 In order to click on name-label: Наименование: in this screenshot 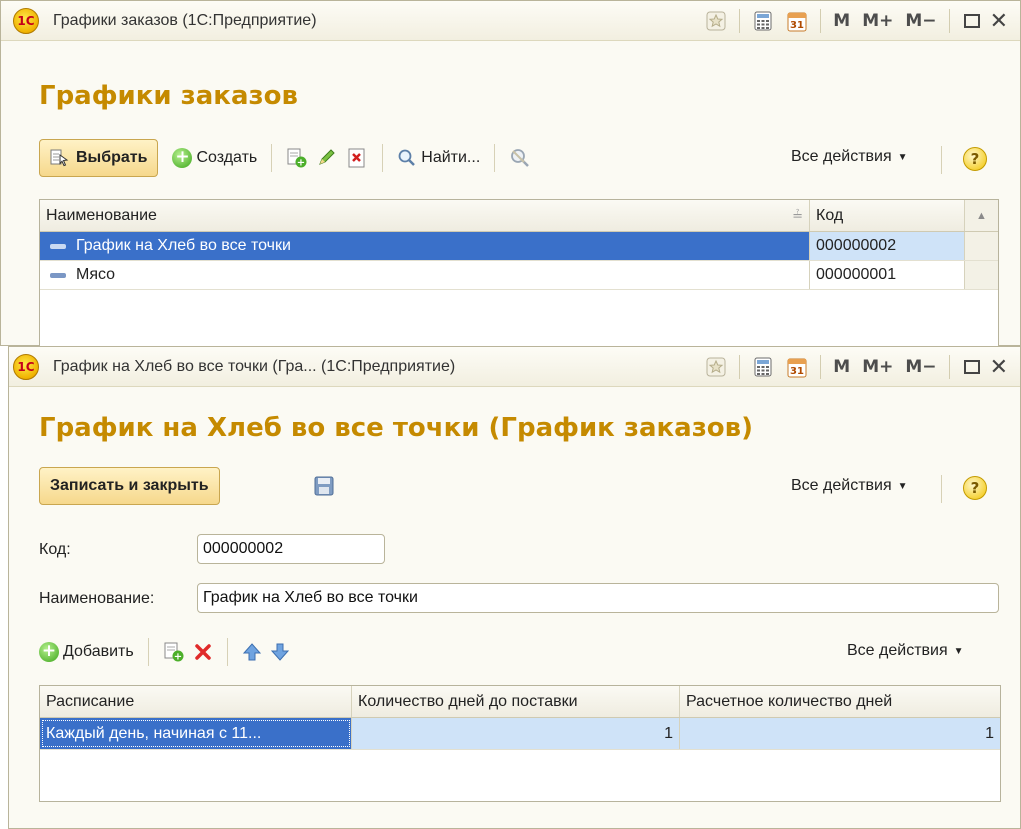, I will do `click(97, 598)`.